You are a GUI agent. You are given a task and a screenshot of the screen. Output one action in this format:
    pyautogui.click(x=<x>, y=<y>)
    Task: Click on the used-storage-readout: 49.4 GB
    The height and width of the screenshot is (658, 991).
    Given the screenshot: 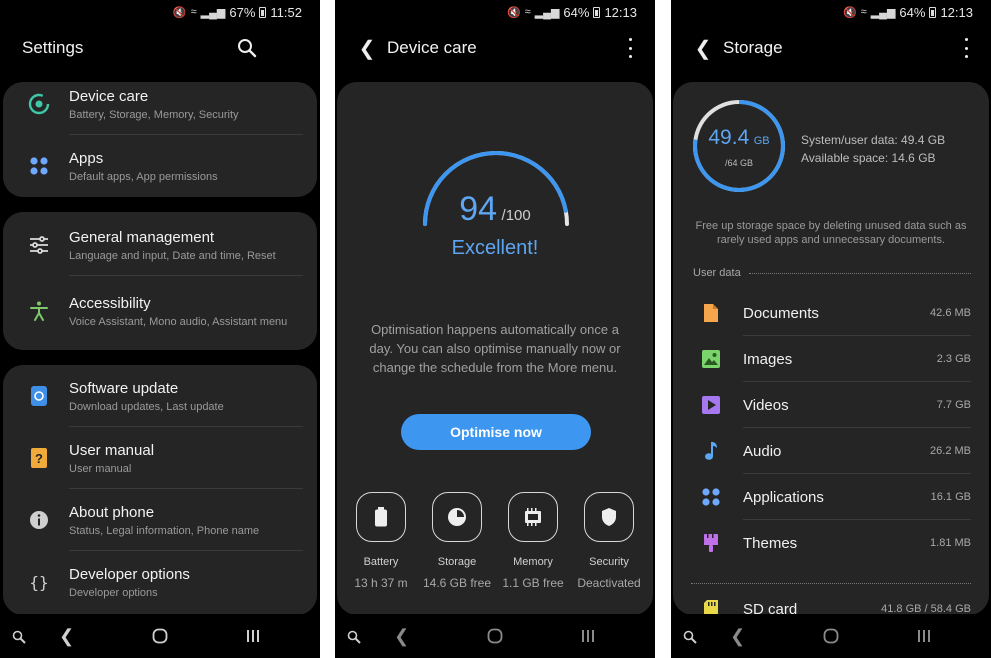 What is the action you would take?
    pyautogui.click(x=739, y=138)
    